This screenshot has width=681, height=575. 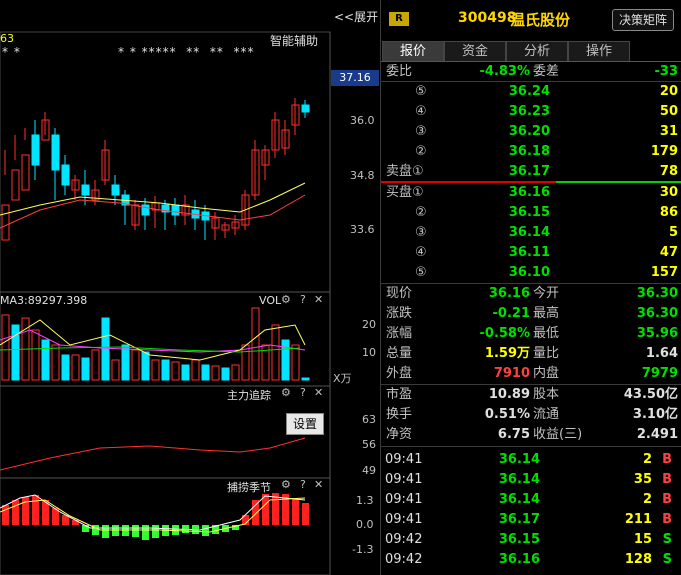 I want to click on order-row: ③ 36.20 31, so click(x=531, y=132).